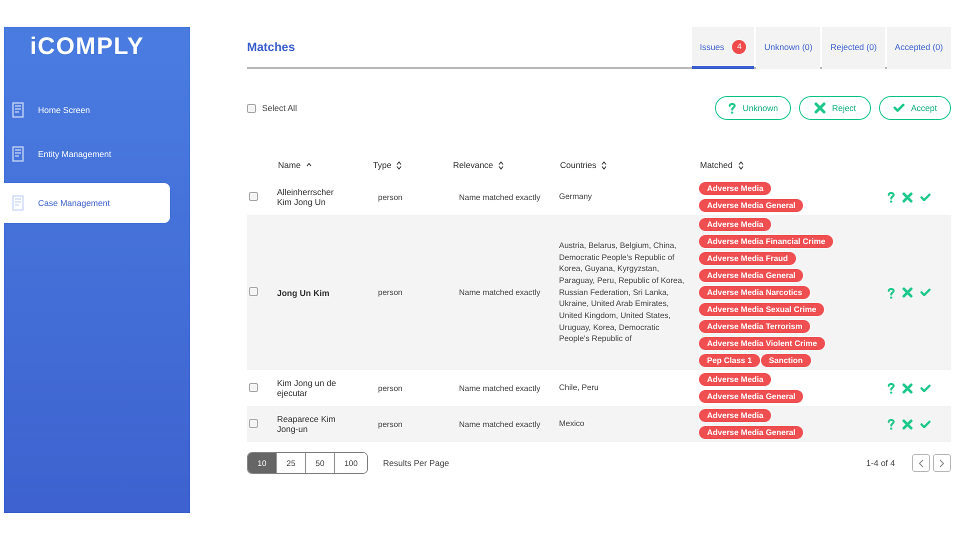  What do you see at coordinates (303, 293) in the screenshot?
I see `name-cell-text: Jong Un Kim` at bounding box center [303, 293].